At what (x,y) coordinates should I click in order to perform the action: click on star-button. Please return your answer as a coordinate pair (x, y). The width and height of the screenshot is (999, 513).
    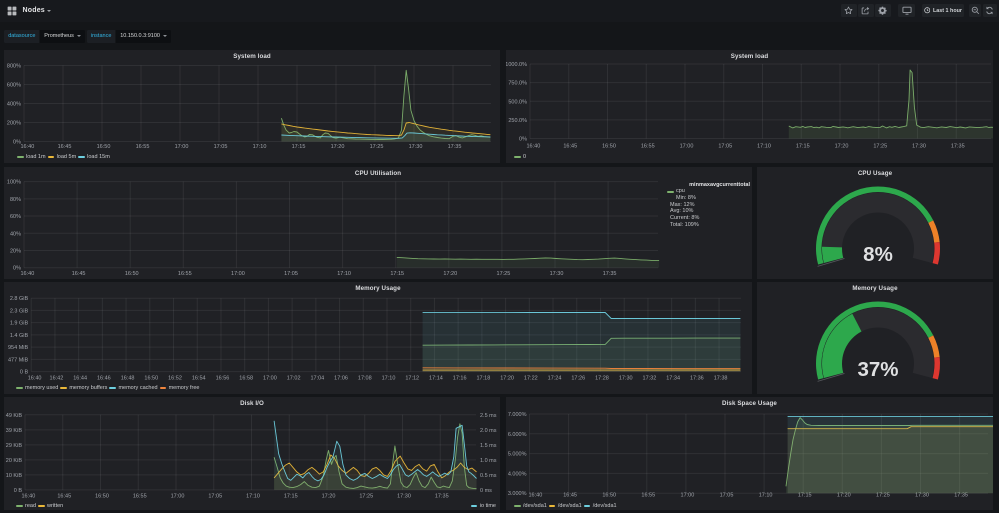
    Looking at the image, I should click on (849, 10).